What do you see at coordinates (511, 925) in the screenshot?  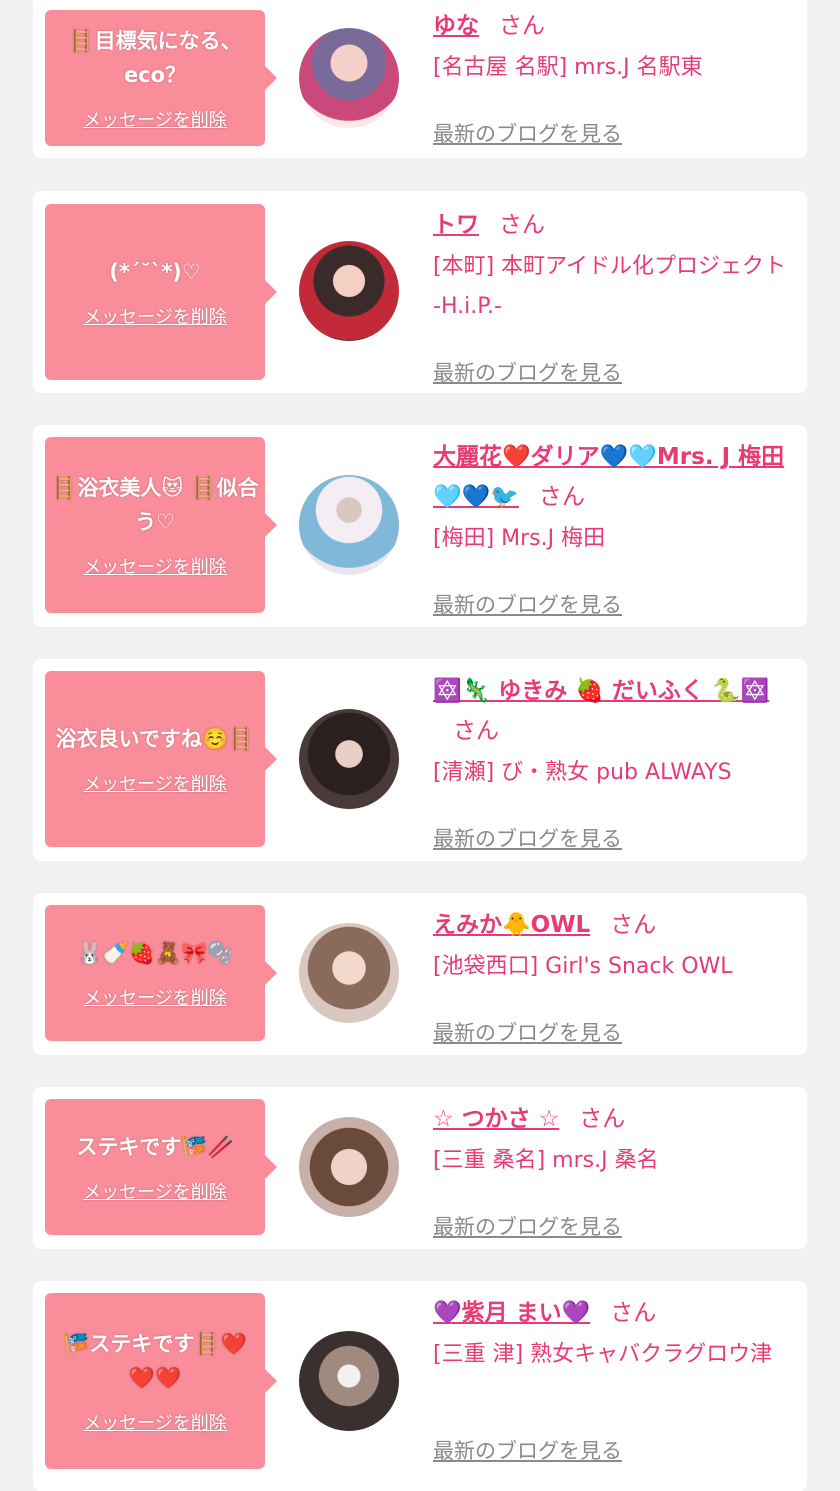 I see `user-name-link: えみか🐥OWL` at bounding box center [511, 925].